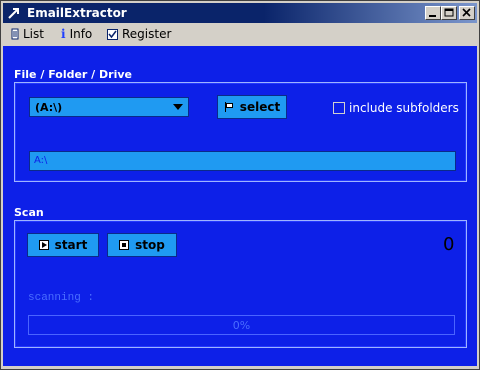 The image size is (480, 370). What do you see at coordinates (112, 34) in the screenshot?
I see `checkbox-checked-icon` at bounding box center [112, 34].